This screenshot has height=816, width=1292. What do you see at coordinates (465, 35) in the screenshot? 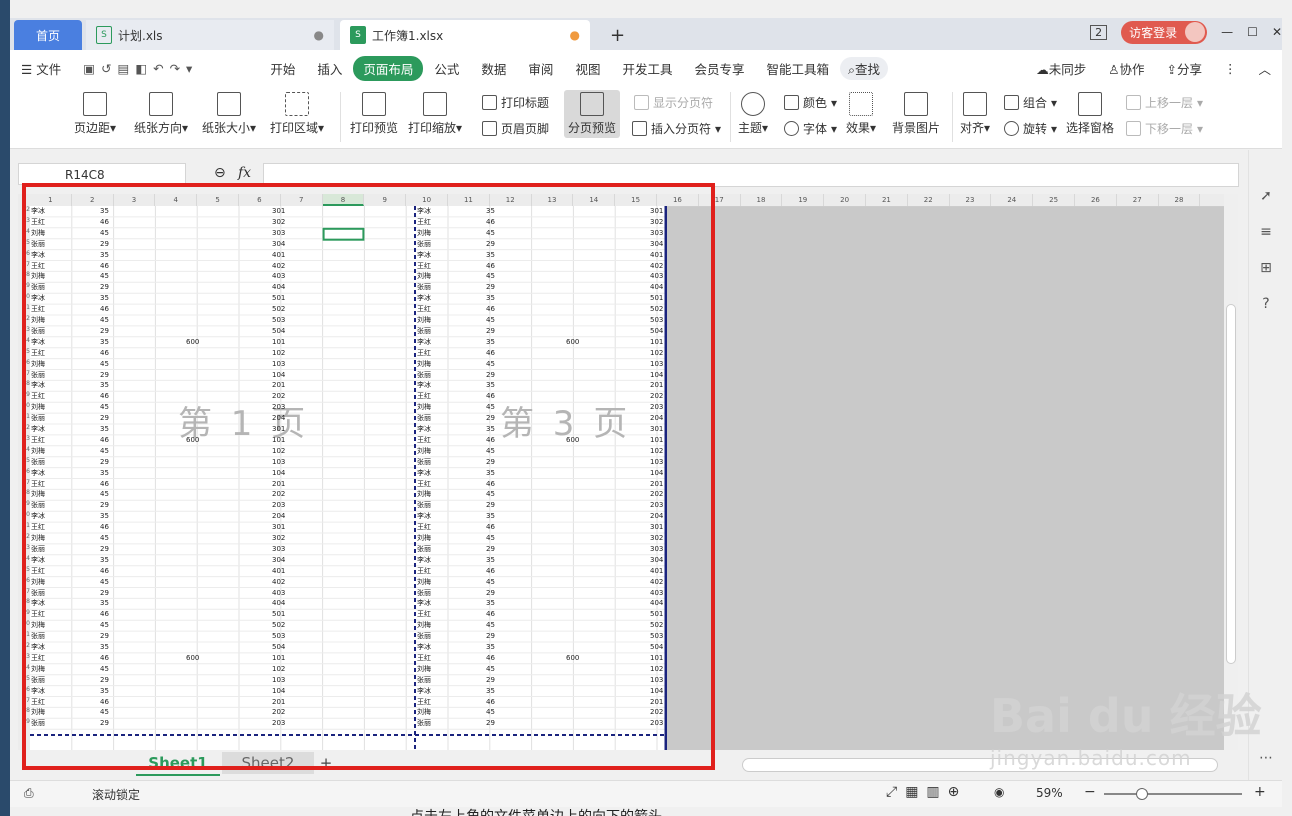
I see `tab-workbook1: S 工作簿1.xlsx ●` at bounding box center [465, 35].